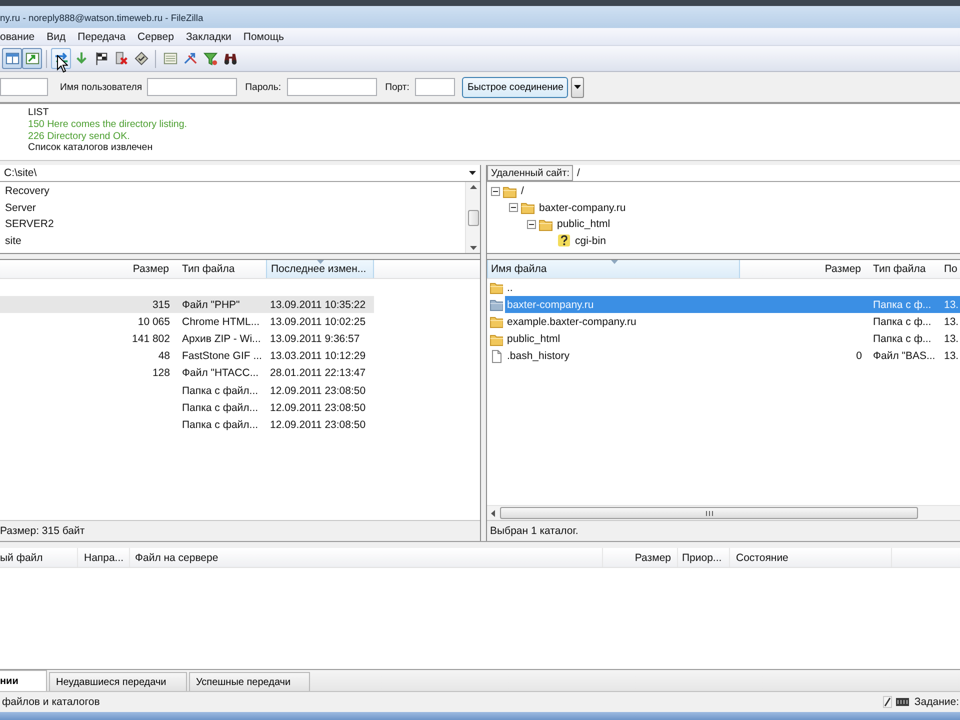 This screenshot has height=720, width=960. Describe the element at coordinates (156, 36) in the screenshot. I see `menu-item: Сервер` at that location.